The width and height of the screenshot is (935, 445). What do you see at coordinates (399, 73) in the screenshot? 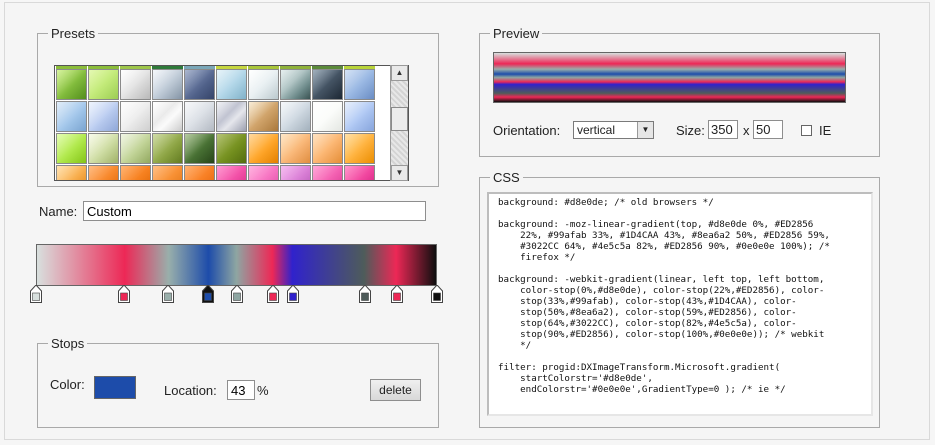
I see `scroll-up-arrow-icon: ▲` at bounding box center [399, 73].